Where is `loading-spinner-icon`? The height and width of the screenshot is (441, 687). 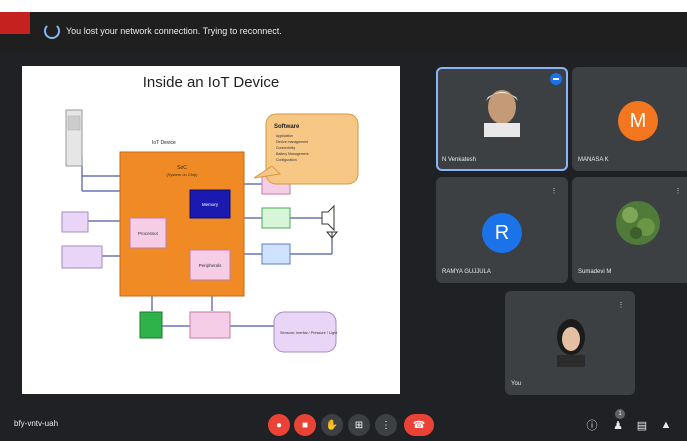
loading-spinner-icon is located at coordinates (52, 31).